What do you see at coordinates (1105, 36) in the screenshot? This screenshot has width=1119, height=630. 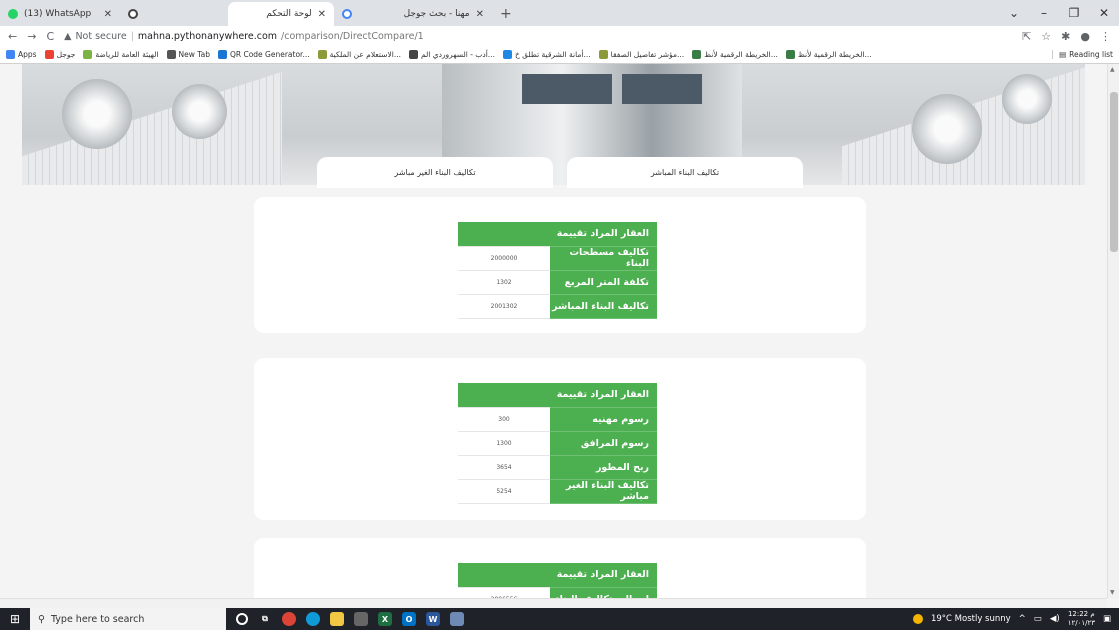 I see `menu-icon: ⋮` at bounding box center [1105, 36].